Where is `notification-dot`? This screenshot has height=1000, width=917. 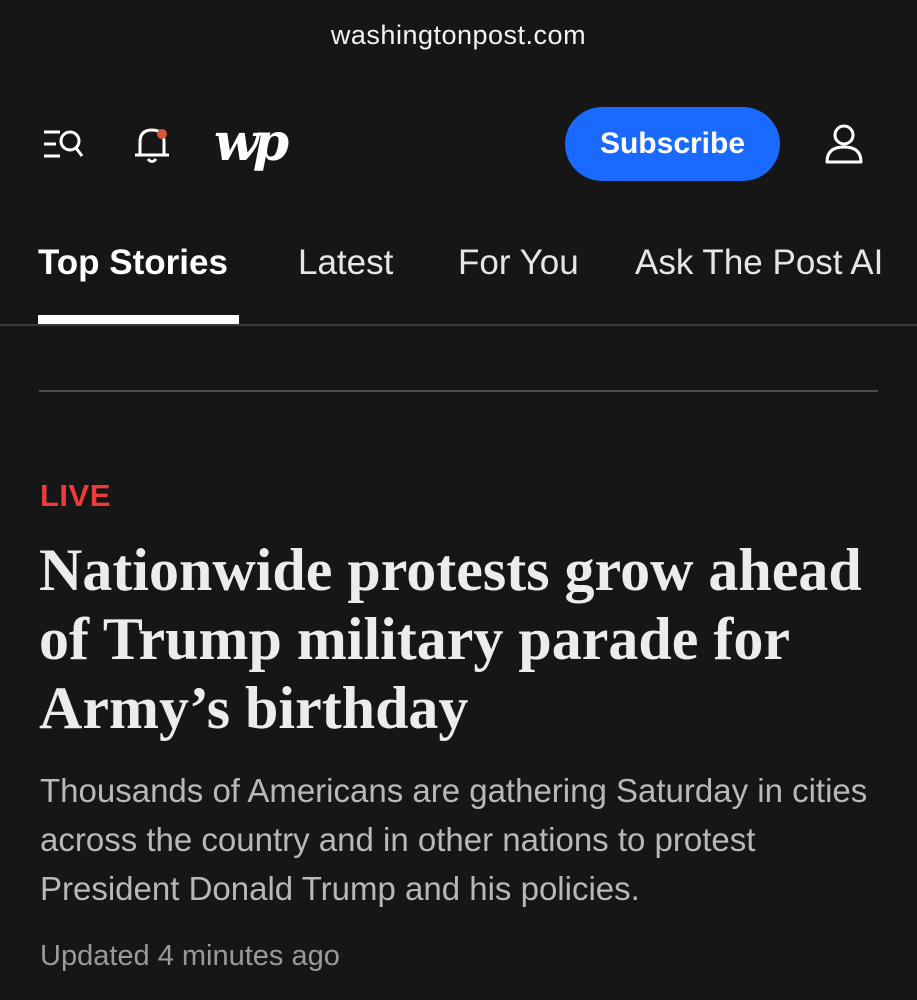
notification-dot is located at coordinates (162, 134).